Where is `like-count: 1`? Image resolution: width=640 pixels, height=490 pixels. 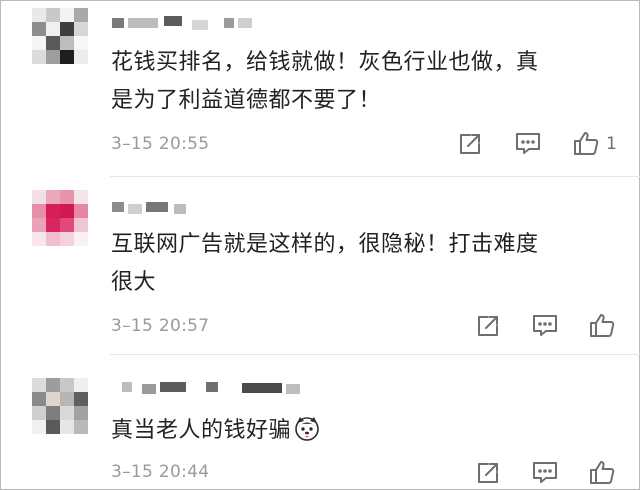
like-count: 1 is located at coordinates (611, 144).